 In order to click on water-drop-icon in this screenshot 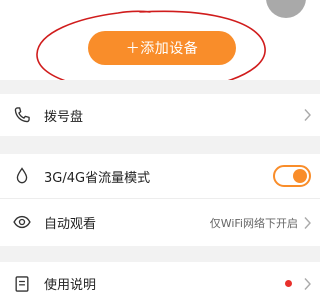, I will do `click(22, 175)`.